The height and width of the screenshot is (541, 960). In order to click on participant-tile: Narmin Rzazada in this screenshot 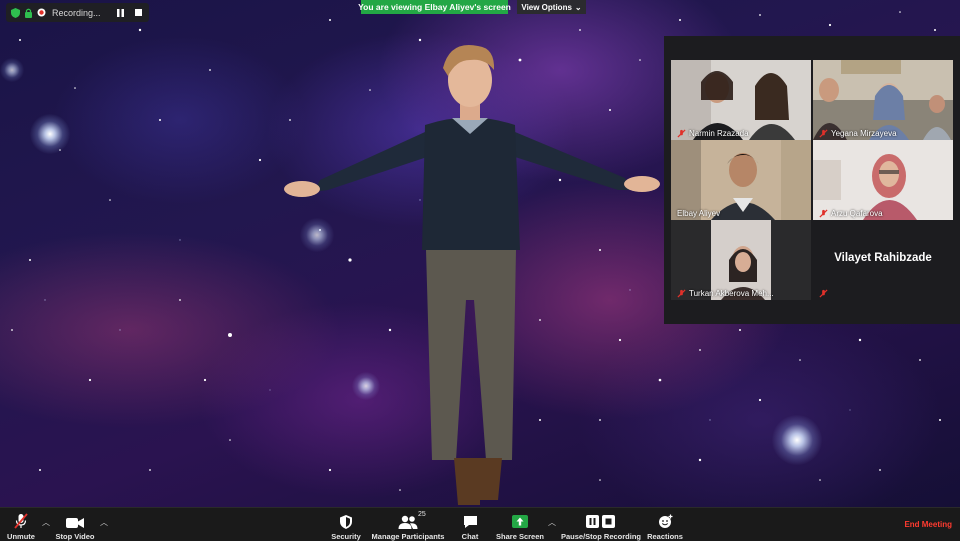, I will do `click(741, 100)`.